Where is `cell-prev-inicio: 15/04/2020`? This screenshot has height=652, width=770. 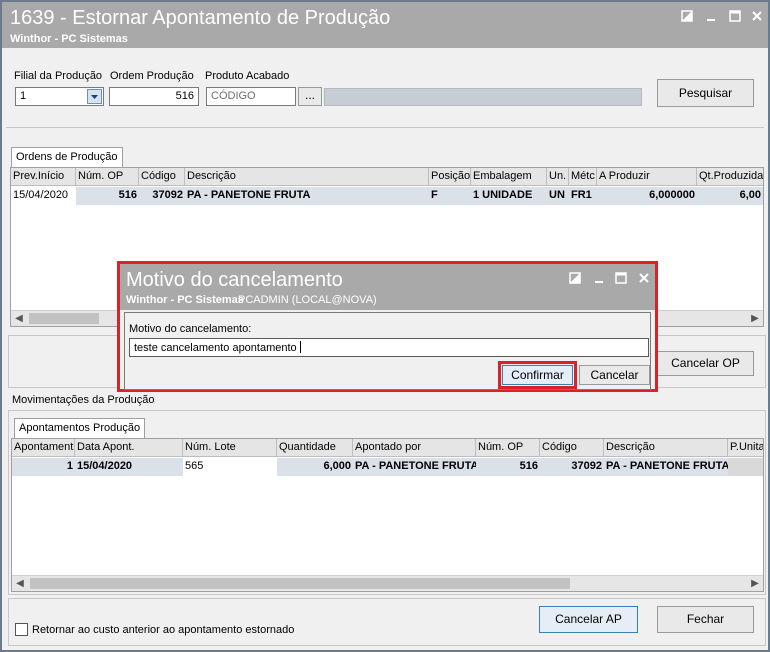 cell-prev-inicio: 15/04/2020 is located at coordinates (43, 196).